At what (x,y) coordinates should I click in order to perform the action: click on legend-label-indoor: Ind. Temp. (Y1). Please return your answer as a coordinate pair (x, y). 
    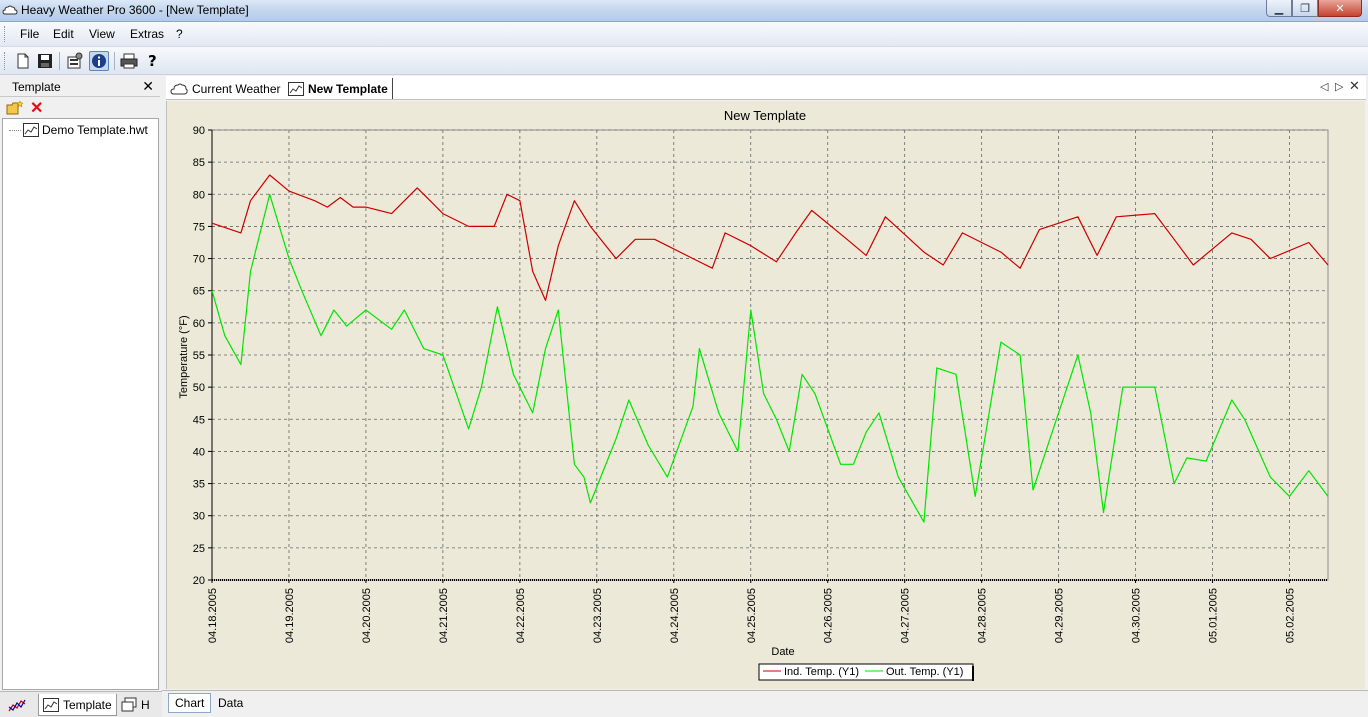
    Looking at the image, I should click on (821, 672).